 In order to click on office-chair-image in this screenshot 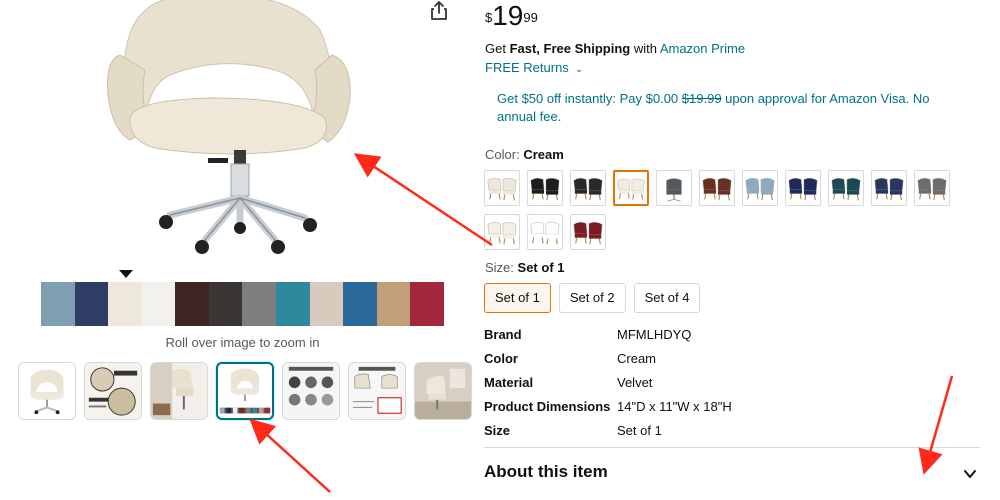, I will do `click(229, 127)`.